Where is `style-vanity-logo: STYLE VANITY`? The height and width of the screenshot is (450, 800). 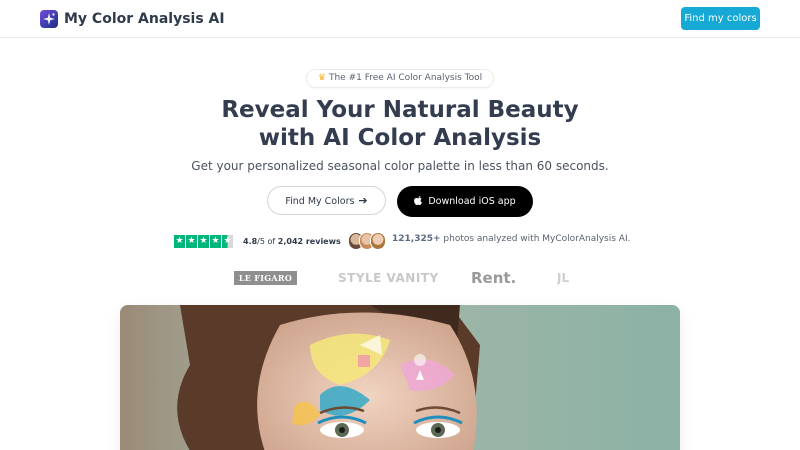
style-vanity-logo: STYLE VANITY is located at coordinates (388, 278).